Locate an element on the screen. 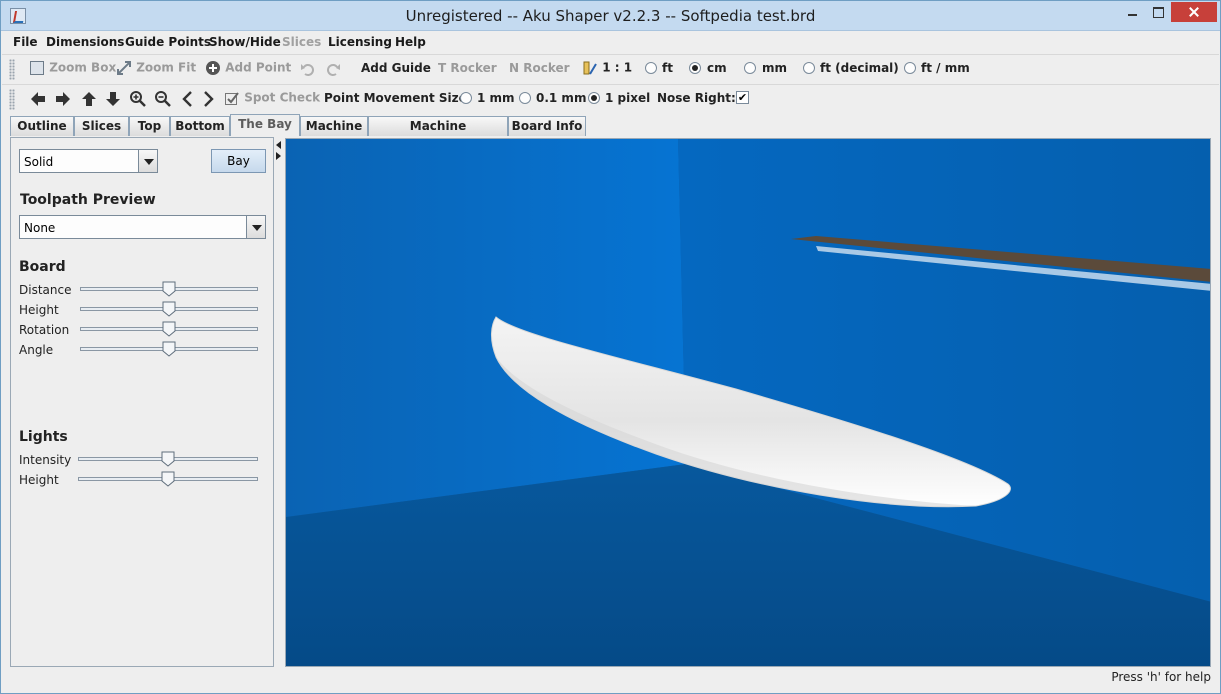 The image size is (1221, 694). tab-slices: Slices is located at coordinates (101, 126).